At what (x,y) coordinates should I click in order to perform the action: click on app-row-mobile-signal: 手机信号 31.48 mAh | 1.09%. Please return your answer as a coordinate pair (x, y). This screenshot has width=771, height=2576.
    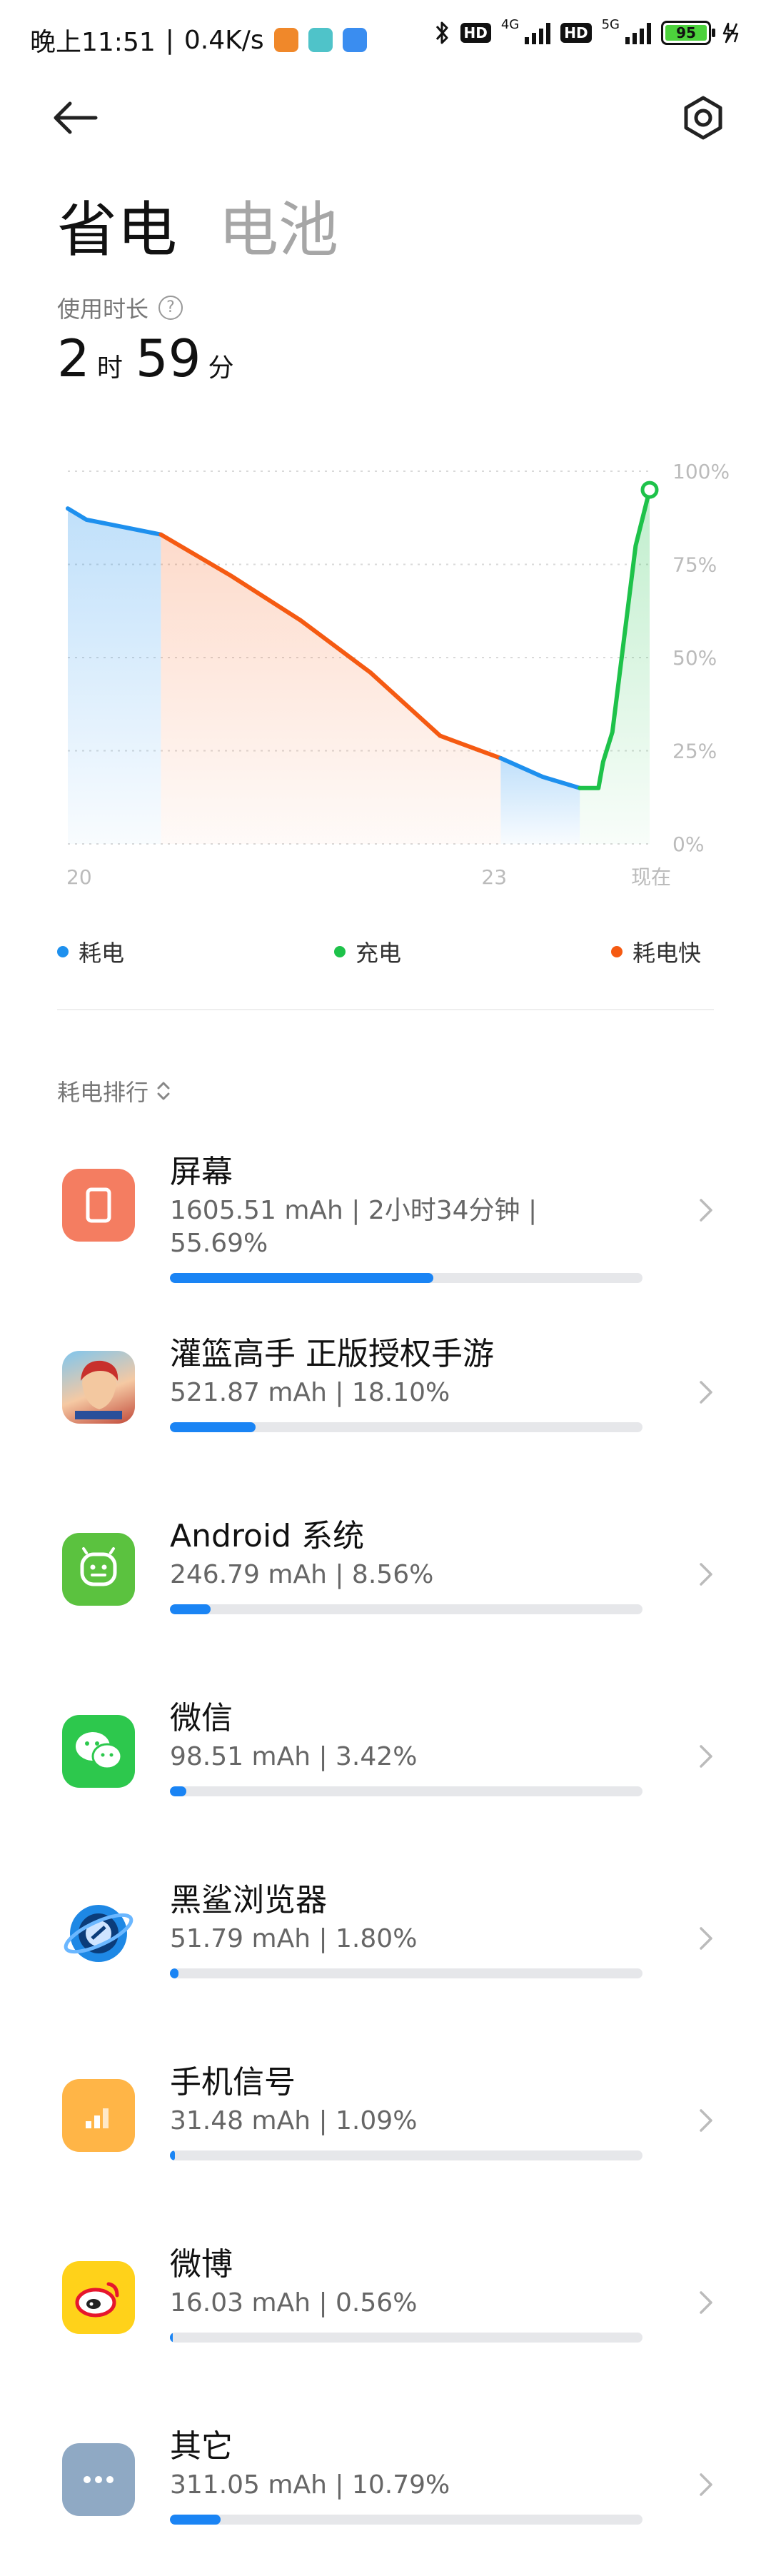
    Looking at the image, I should click on (385, 2133).